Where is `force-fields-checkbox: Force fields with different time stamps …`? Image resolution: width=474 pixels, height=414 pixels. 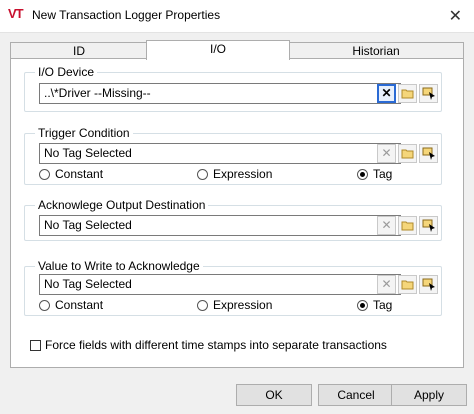
force-fields-checkbox: Force fields with different time stamps … is located at coordinates (208, 345).